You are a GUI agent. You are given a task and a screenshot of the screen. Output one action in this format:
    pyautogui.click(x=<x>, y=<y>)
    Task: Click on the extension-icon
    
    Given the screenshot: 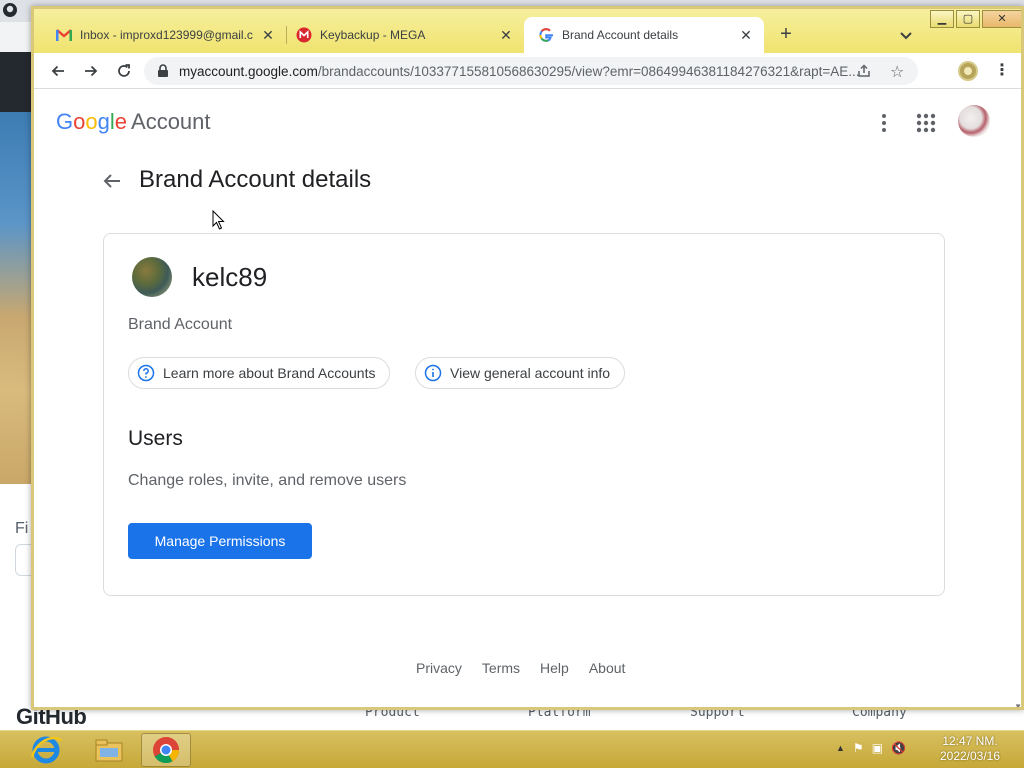 What is the action you would take?
    pyautogui.click(x=968, y=71)
    